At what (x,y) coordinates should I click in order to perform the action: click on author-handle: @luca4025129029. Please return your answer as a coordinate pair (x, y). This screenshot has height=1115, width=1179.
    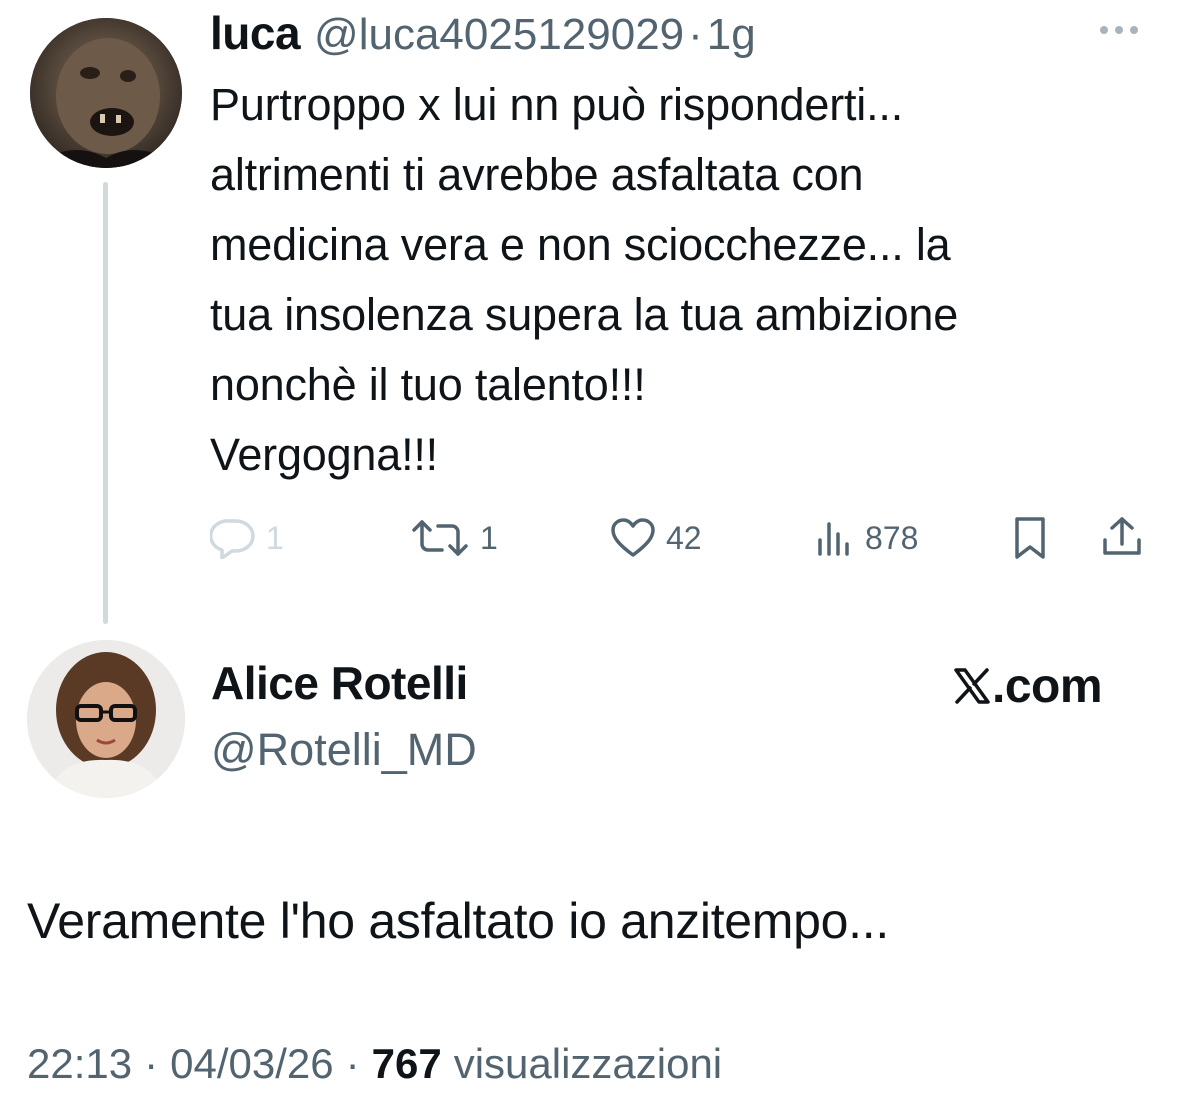
    Looking at the image, I should click on (499, 35).